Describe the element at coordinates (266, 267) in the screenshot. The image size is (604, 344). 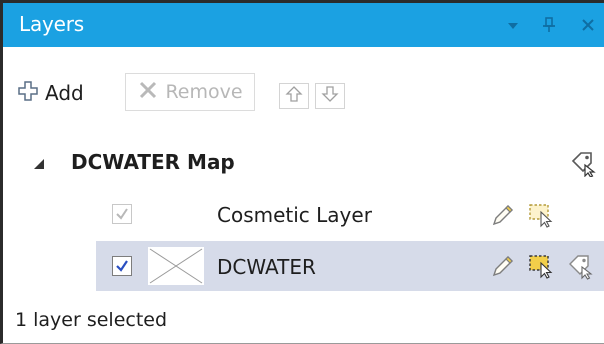
I see `layer-name-dcwater: DCWATER` at that location.